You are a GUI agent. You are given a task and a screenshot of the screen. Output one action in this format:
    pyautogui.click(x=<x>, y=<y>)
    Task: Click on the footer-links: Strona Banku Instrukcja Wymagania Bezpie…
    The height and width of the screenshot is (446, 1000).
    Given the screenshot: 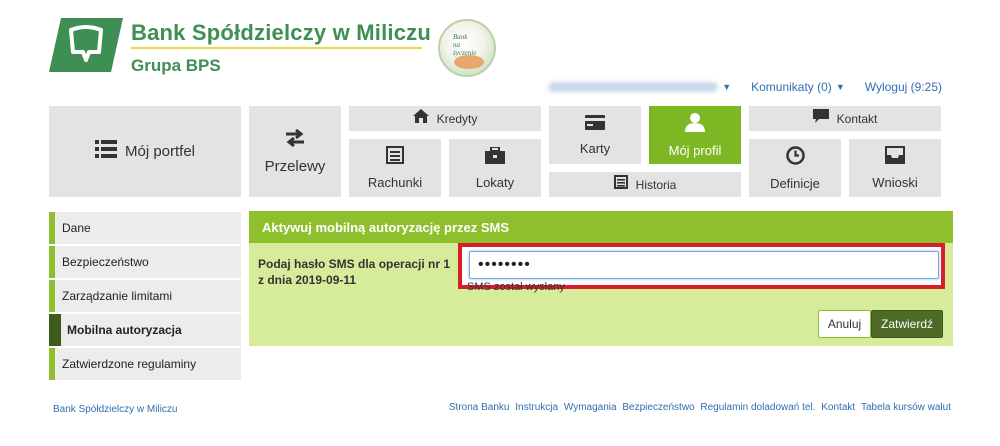 What is the action you would take?
    pyautogui.click(x=671, y=407)
    